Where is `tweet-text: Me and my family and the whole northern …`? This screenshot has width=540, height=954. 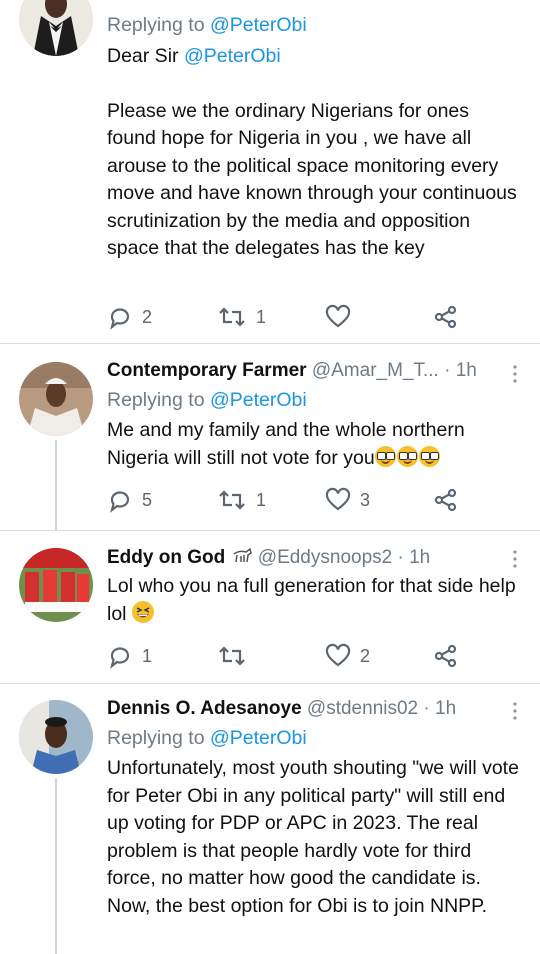 tweet-text: Me and my family and the whole northern … is located at coordinates (286, 444).